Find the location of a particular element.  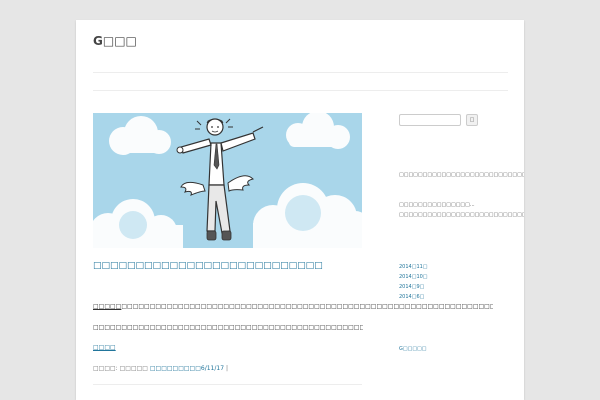

post-meta-suffix: | is located at coordinates (226, 368).